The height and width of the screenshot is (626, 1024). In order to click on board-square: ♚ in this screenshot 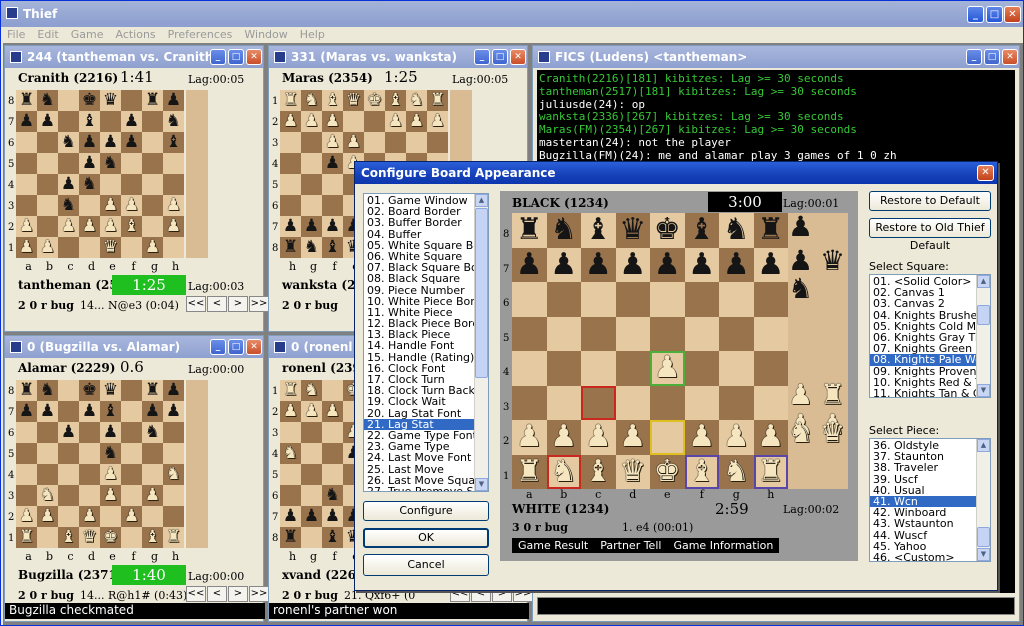, I will do `click(89, 390)`.